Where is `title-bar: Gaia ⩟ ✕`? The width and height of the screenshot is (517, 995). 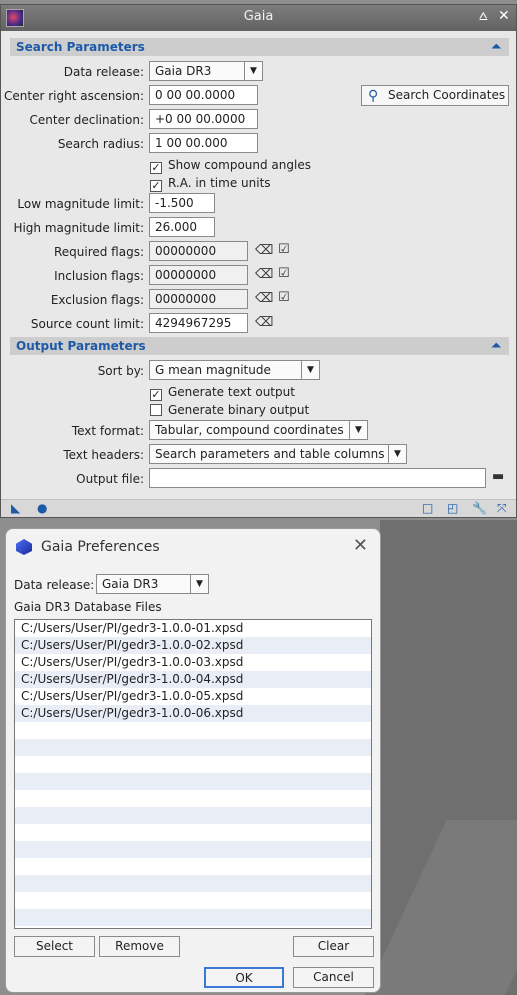 title-bar: Gaia ⩟ ✕ is located at coordinates (258, 18).